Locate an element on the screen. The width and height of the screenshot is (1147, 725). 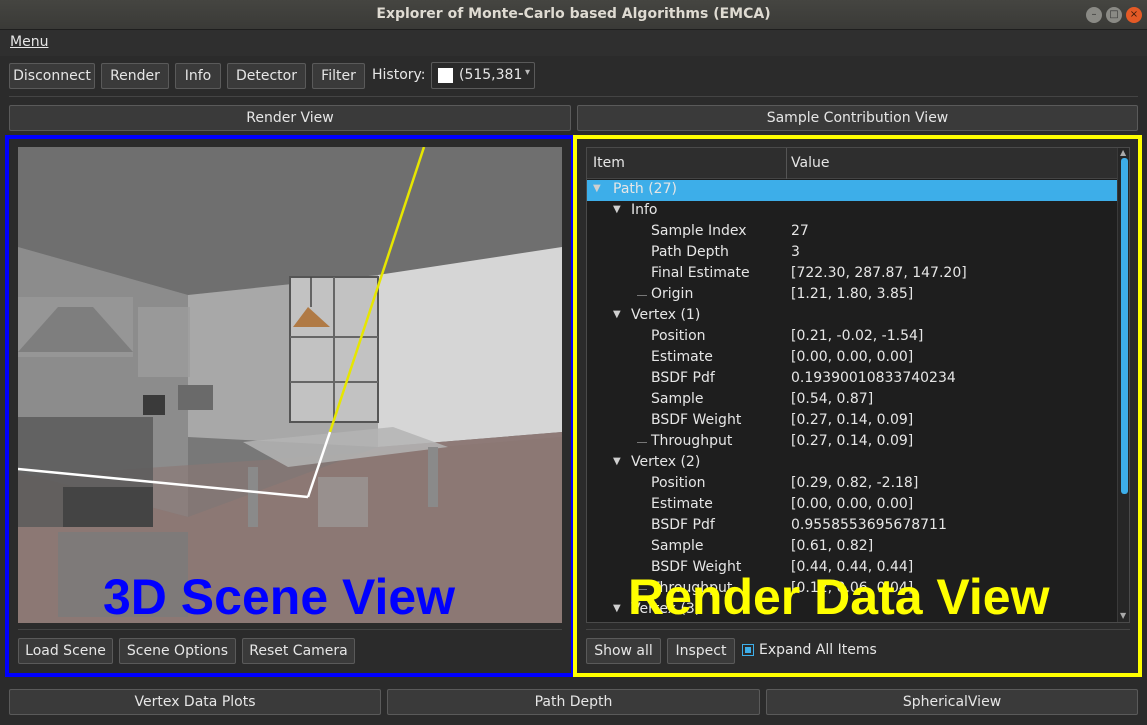
tree-row: BSDF Pdf 0.9558553695678711 is located at coordinates (852, 526).